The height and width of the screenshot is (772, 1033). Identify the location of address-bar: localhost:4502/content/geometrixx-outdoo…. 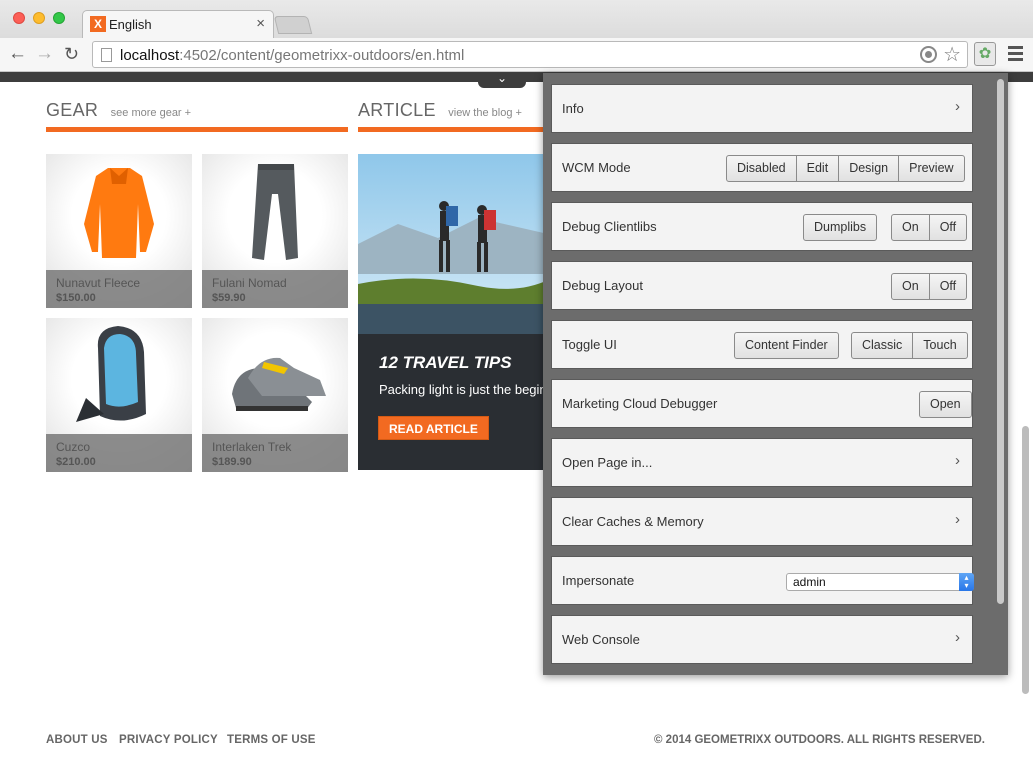
(530, 54).